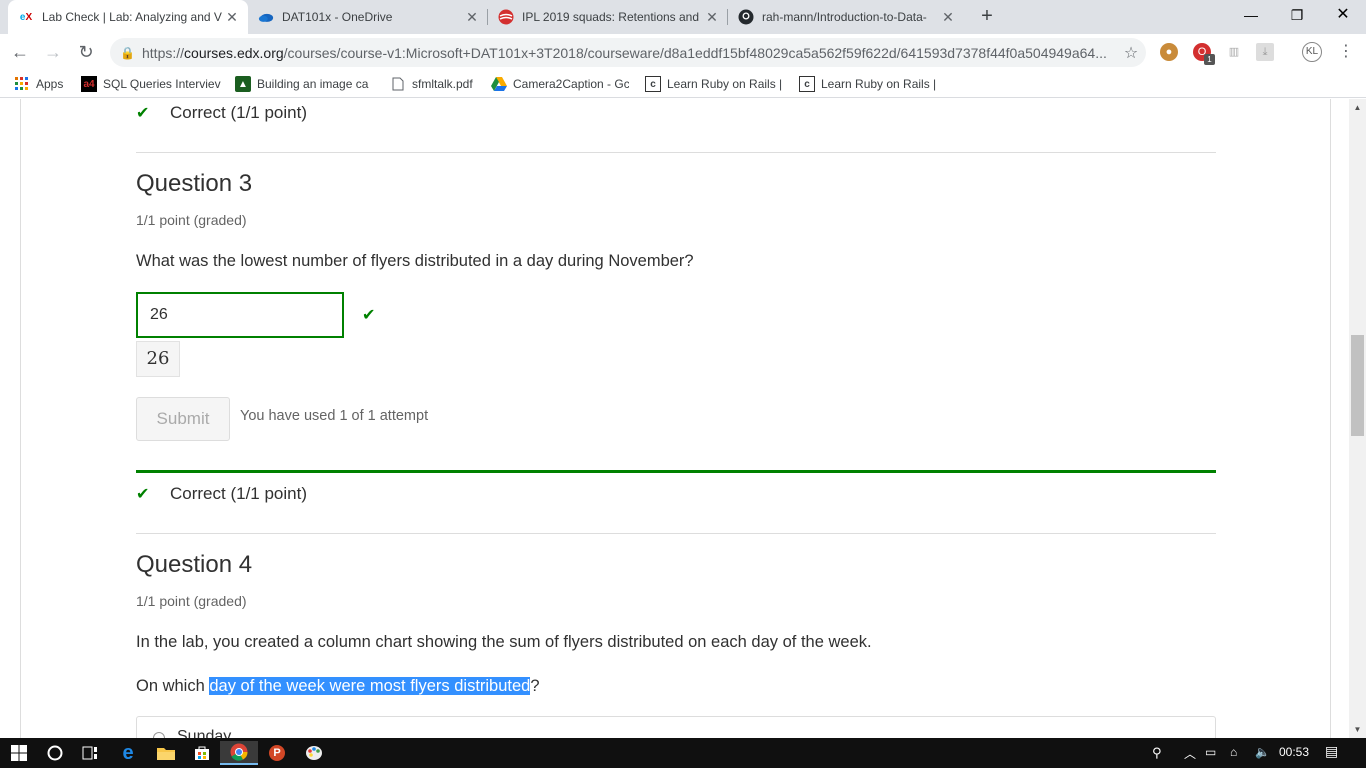 The width and height of the screenshot is (1366, 768). Describe the element at coordinates (1357, 107) in the screenshot. I see `scroll-up-icon: ▲` at that location.